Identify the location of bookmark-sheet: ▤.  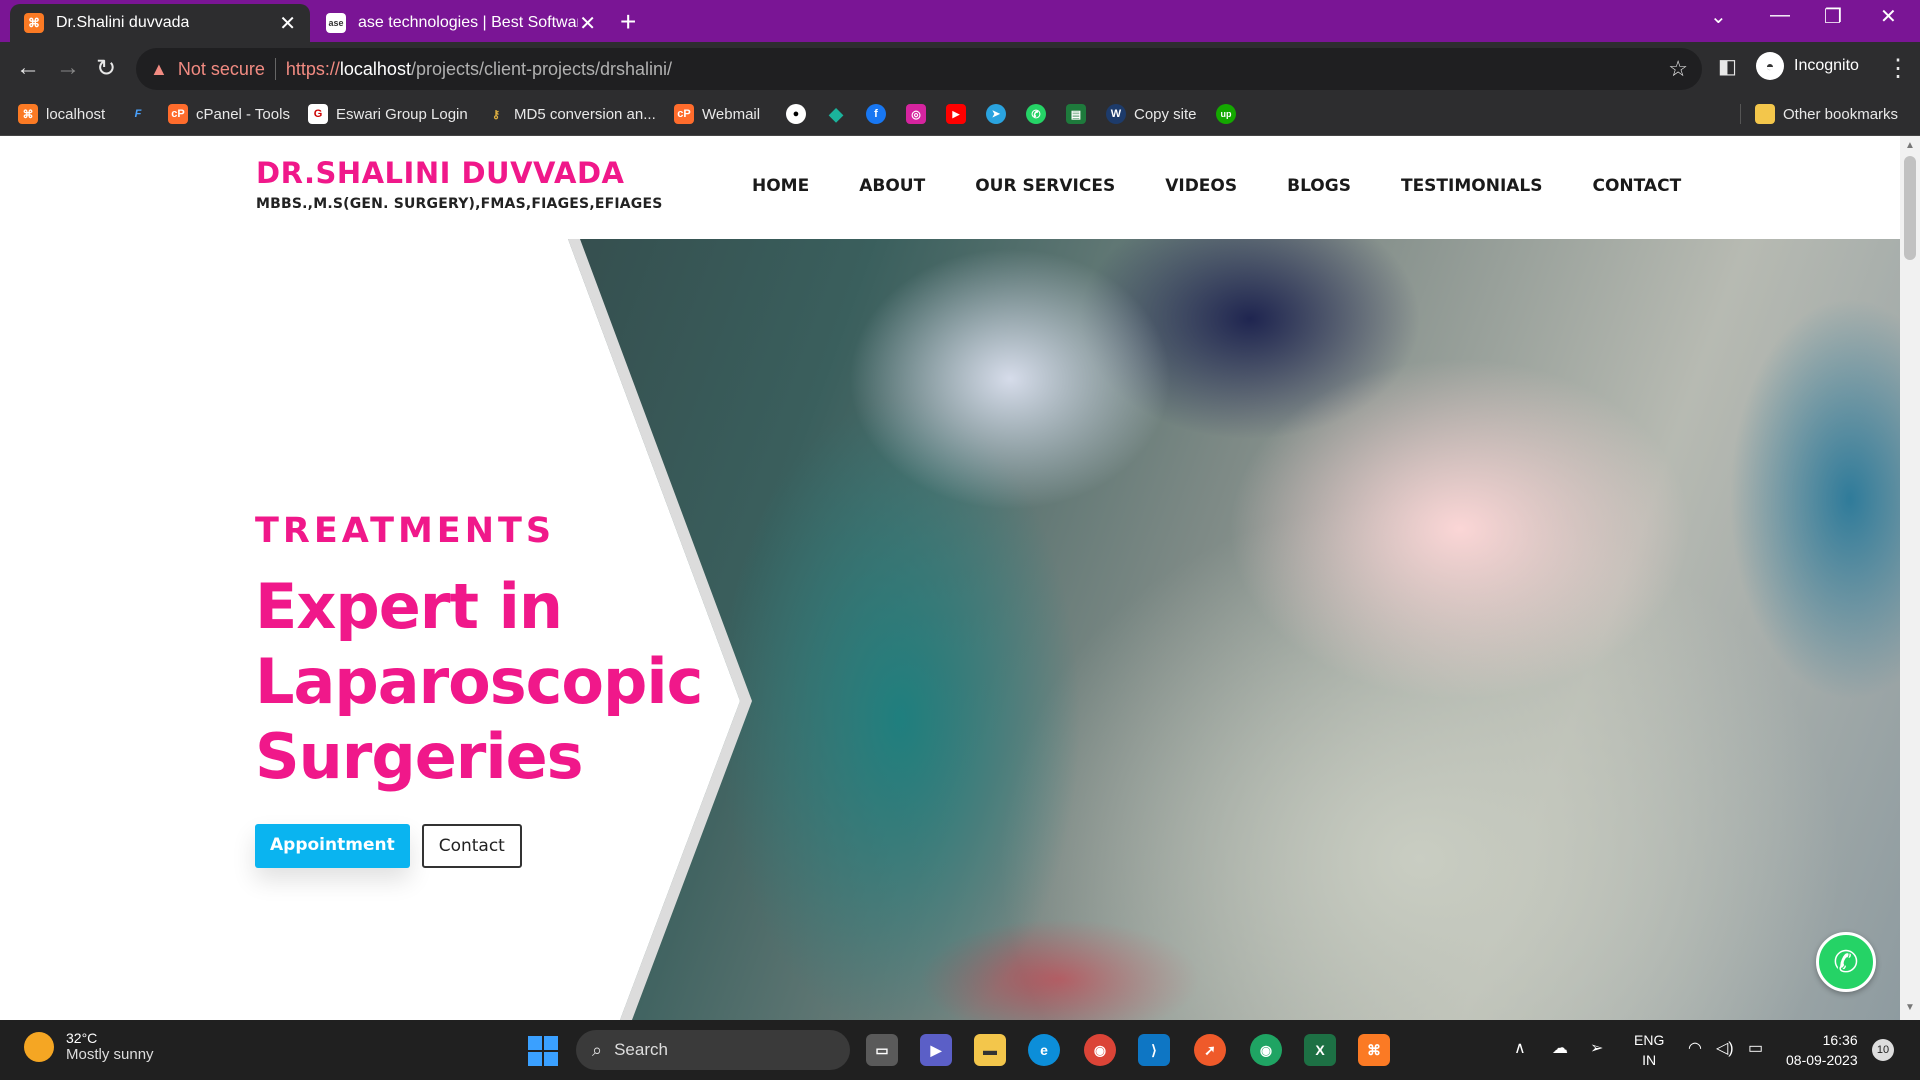
(1080, 114).